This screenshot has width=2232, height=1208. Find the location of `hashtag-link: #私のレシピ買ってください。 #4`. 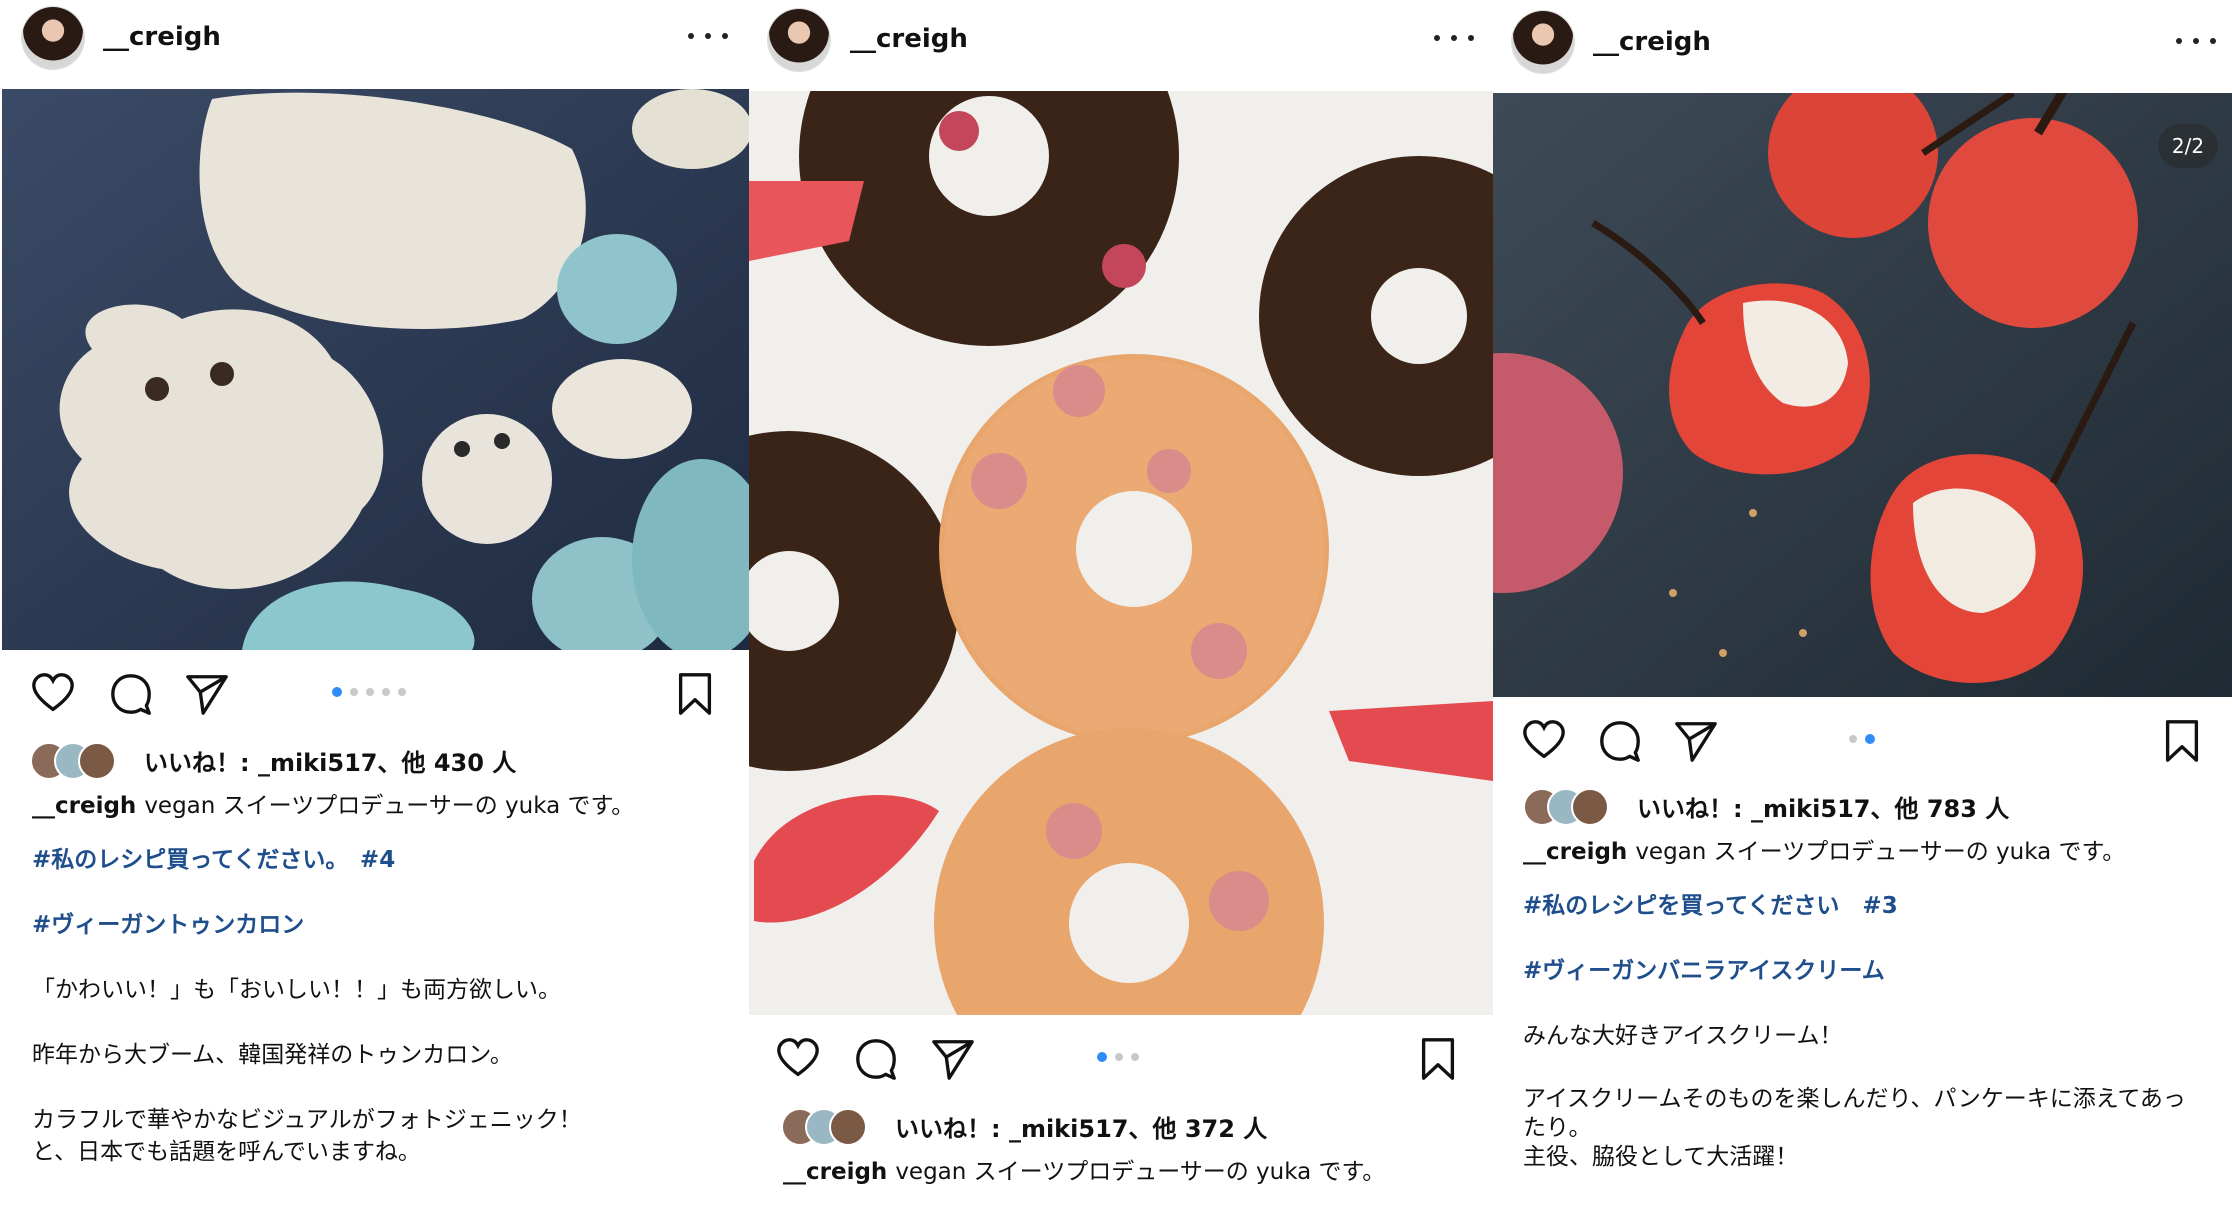

hashtag-link: #私のレシピ買ってください。 #4 is located at coordinates (213, 860).